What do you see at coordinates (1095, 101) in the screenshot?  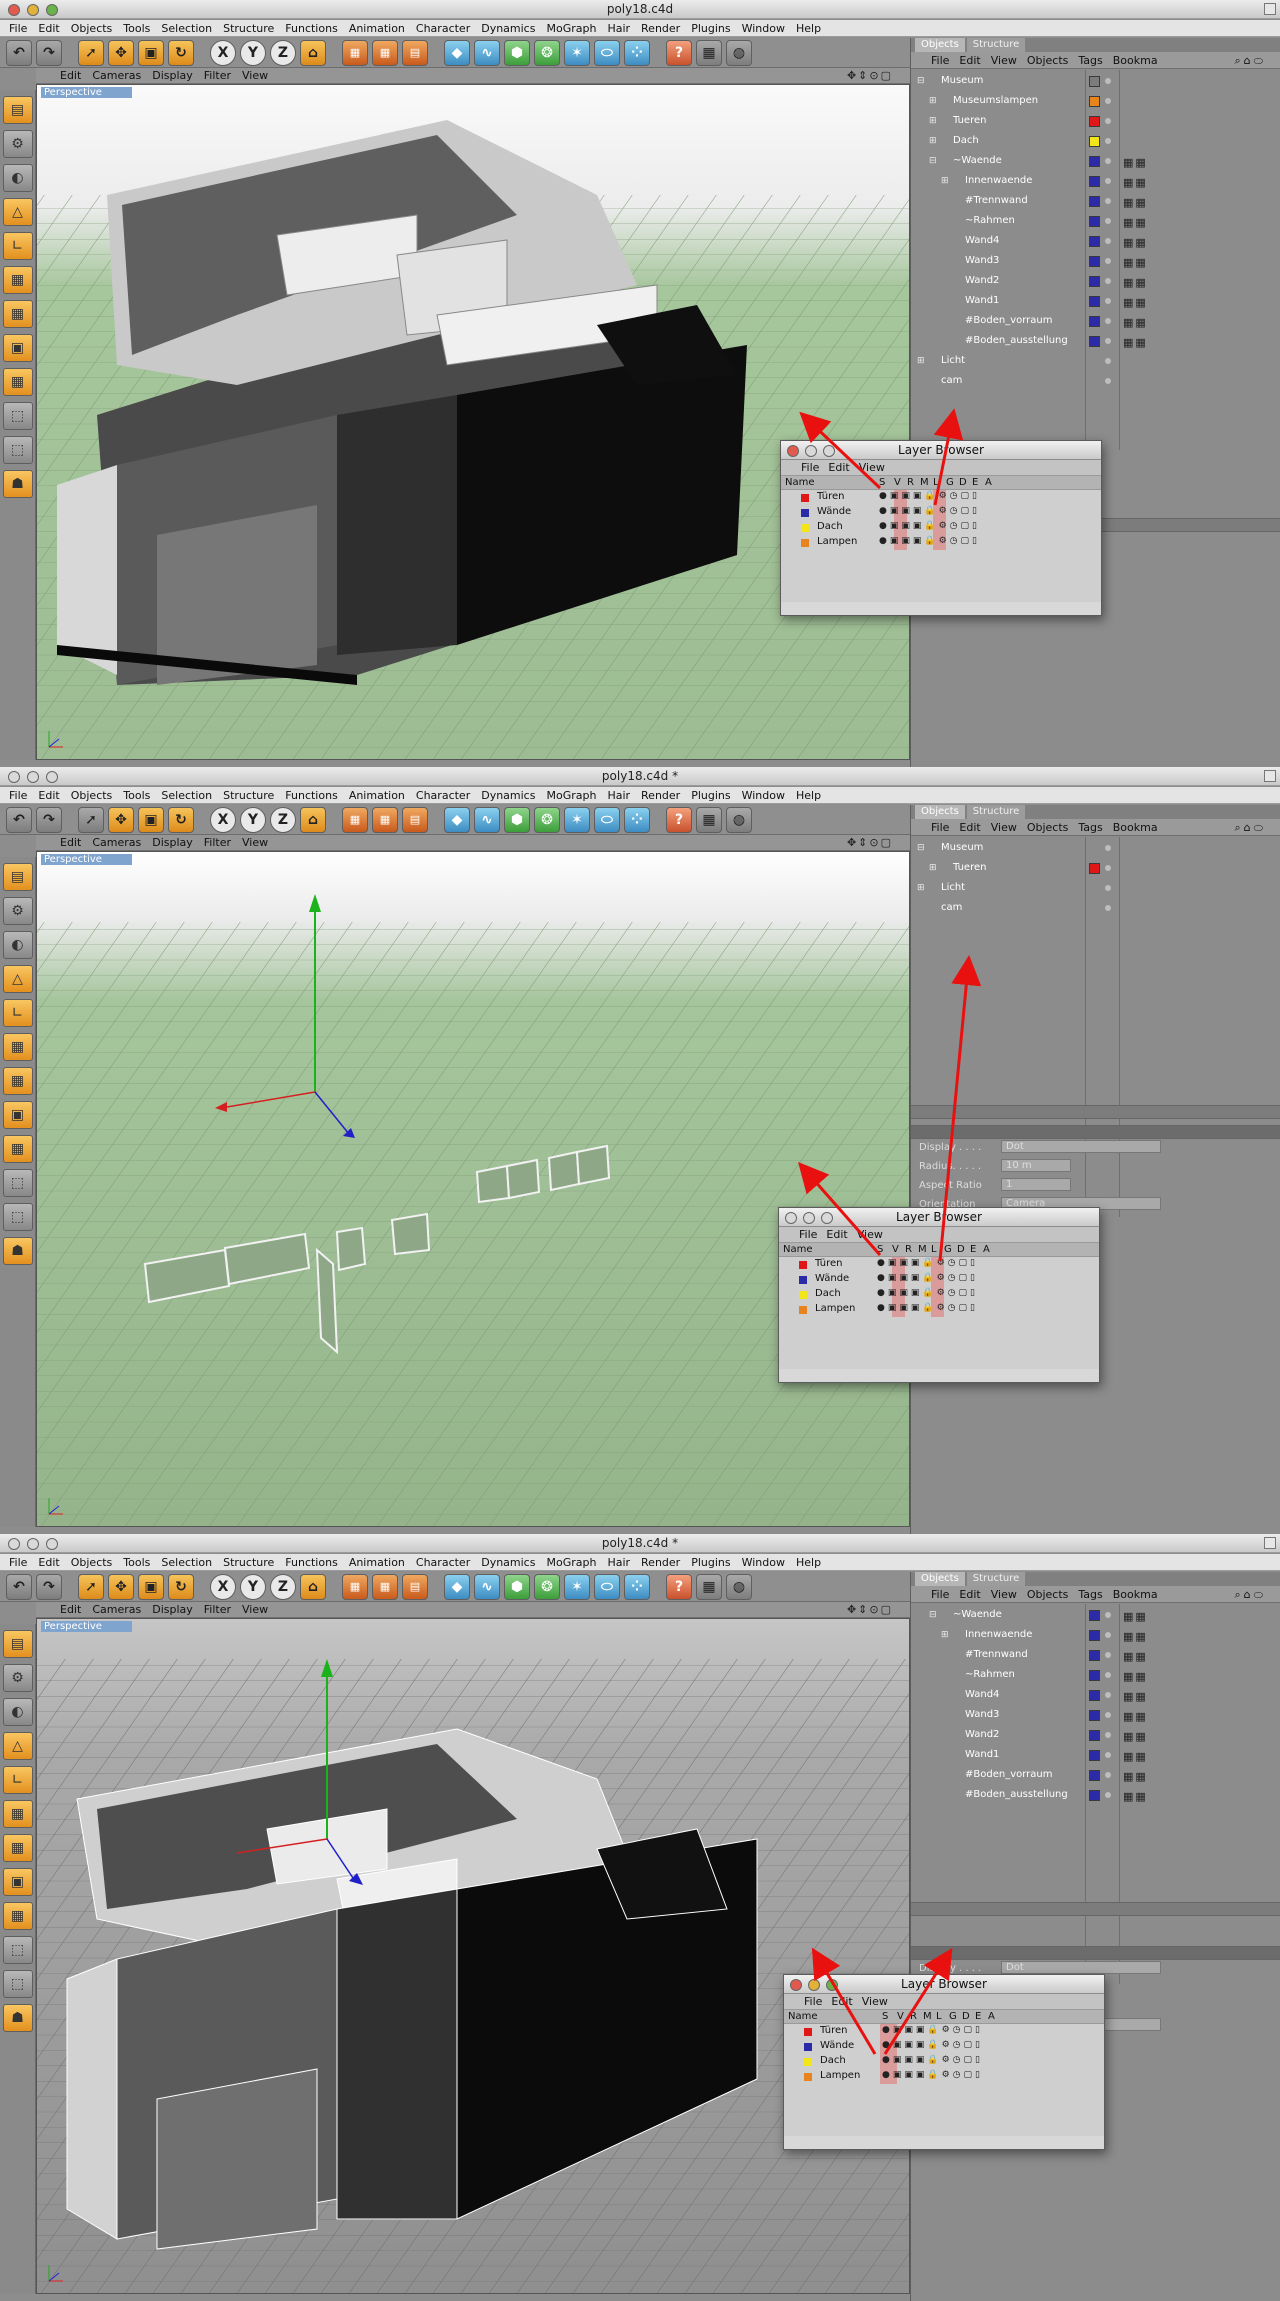 I see `object-tree-row: ⊞ Museumslampen` at bounding box center [1095, 101].